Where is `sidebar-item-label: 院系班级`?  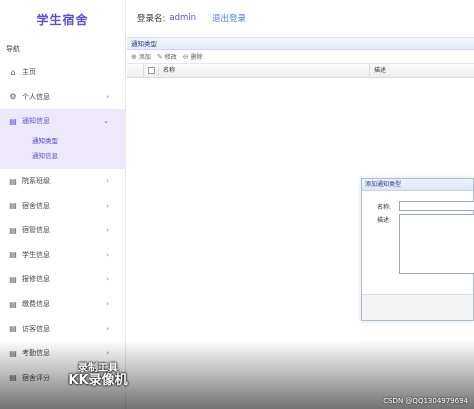 sidebar-item-label: 院系班级 is located at coordinates (36, 181).